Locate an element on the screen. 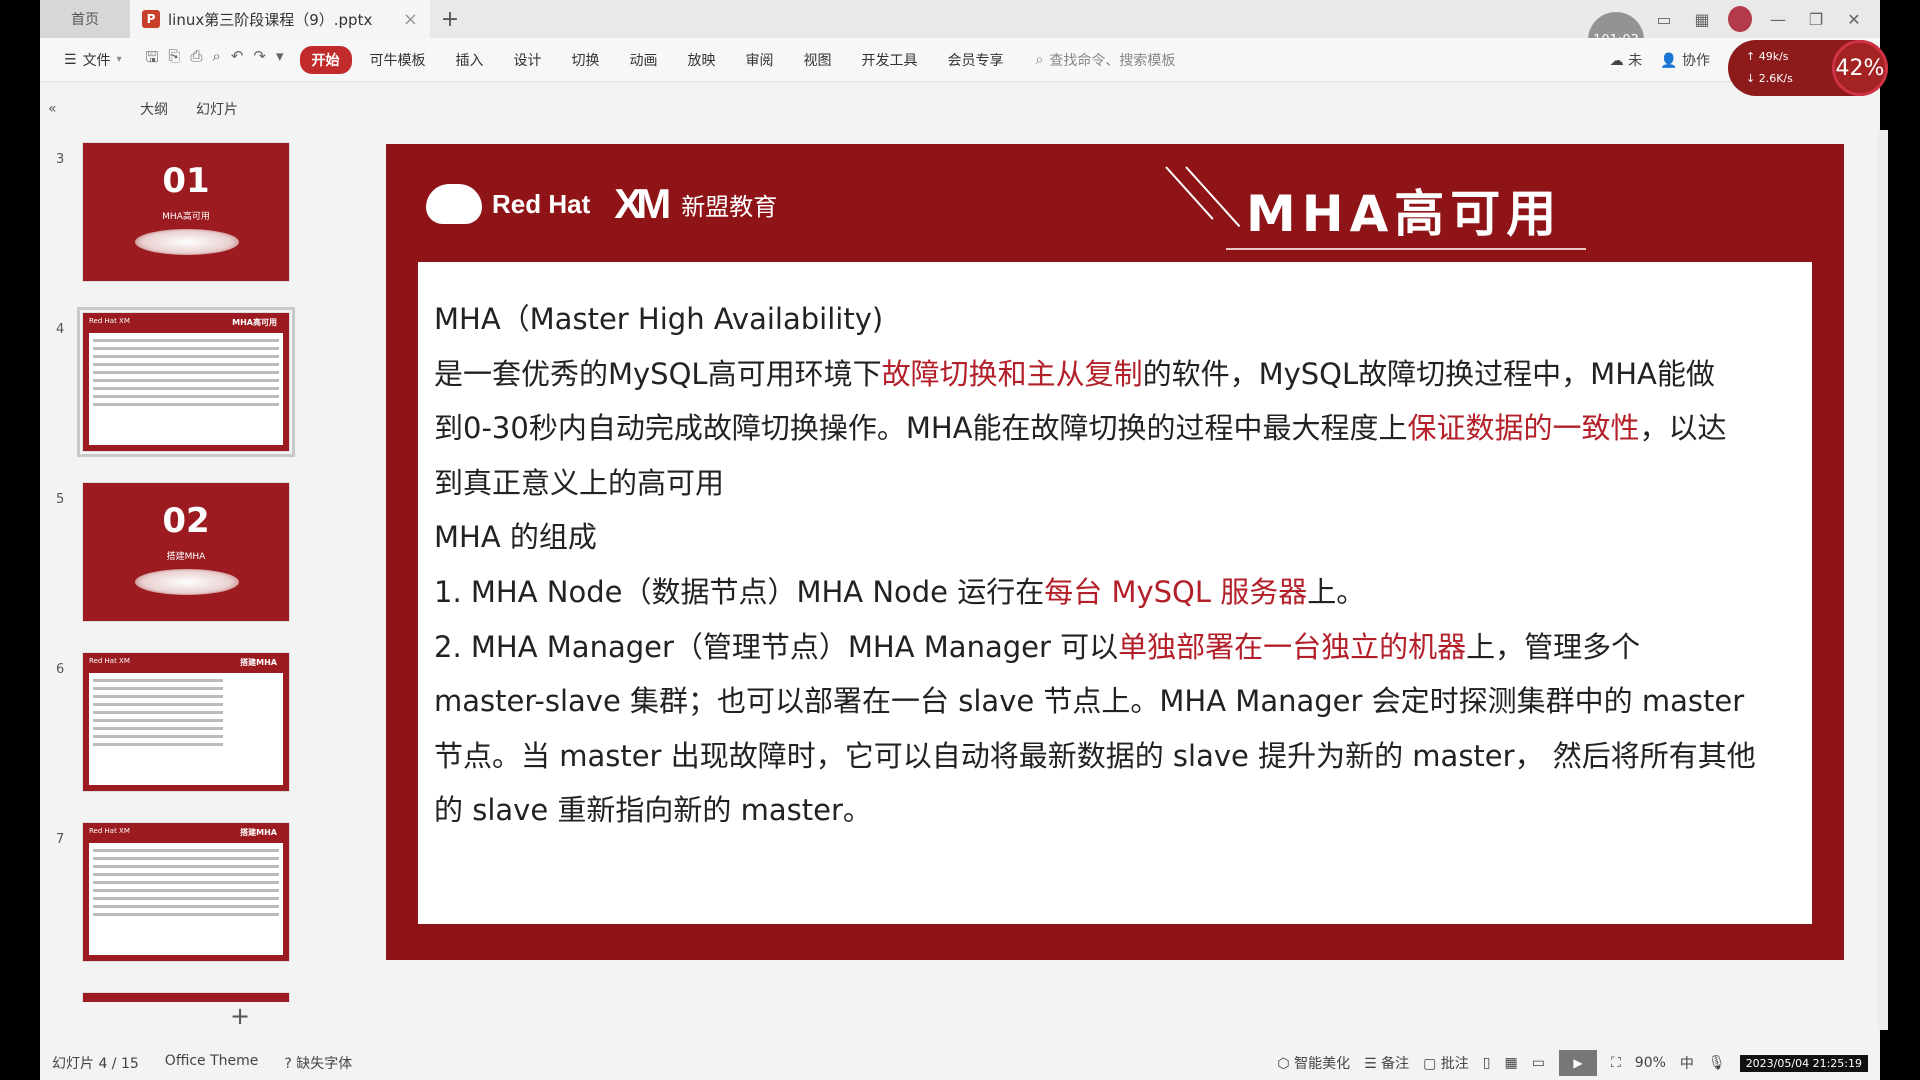 The image size is (1920, 1080). zoom-level: 90% is located at coordinates (1650, 1063).